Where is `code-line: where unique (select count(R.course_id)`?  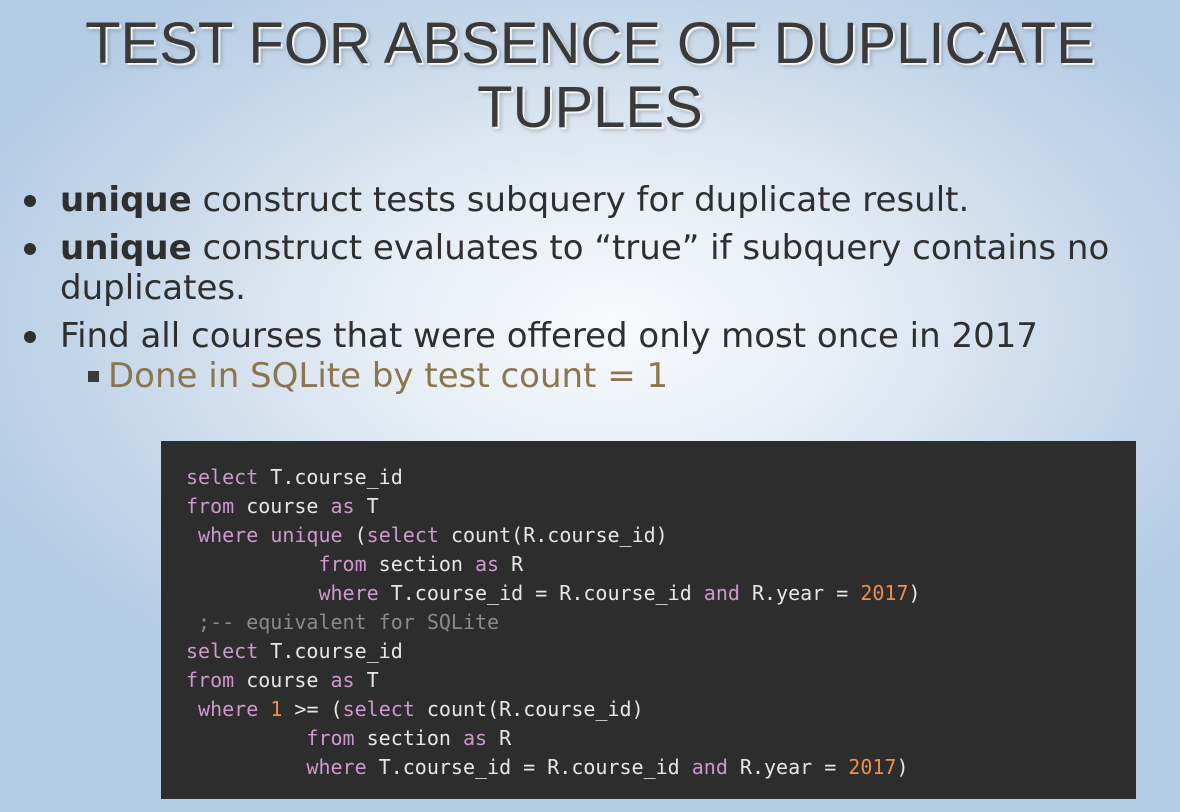
code-line: where unique (select count(R.course_id) is located at coordinates (661, 535).